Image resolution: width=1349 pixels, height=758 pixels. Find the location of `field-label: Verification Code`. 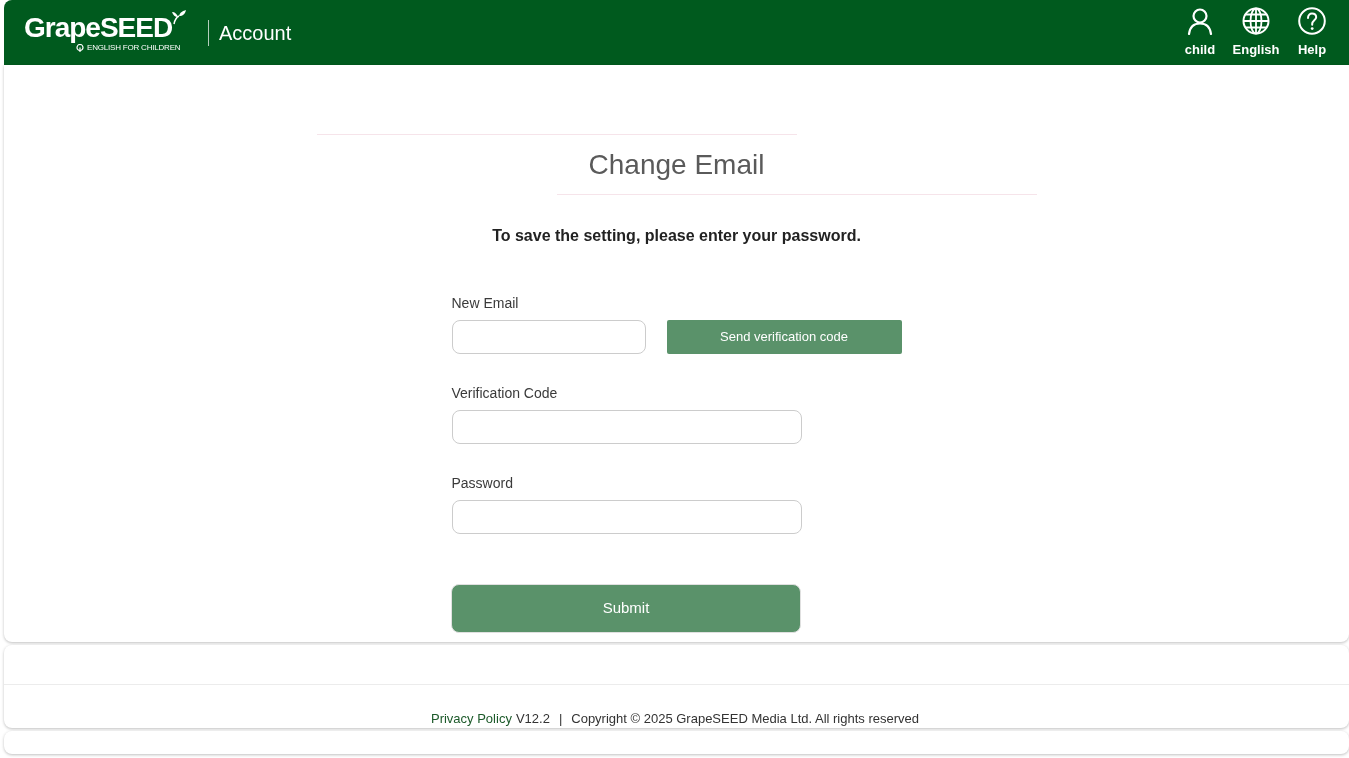

field-label: Verification Code is located at coordinates (504, 393).